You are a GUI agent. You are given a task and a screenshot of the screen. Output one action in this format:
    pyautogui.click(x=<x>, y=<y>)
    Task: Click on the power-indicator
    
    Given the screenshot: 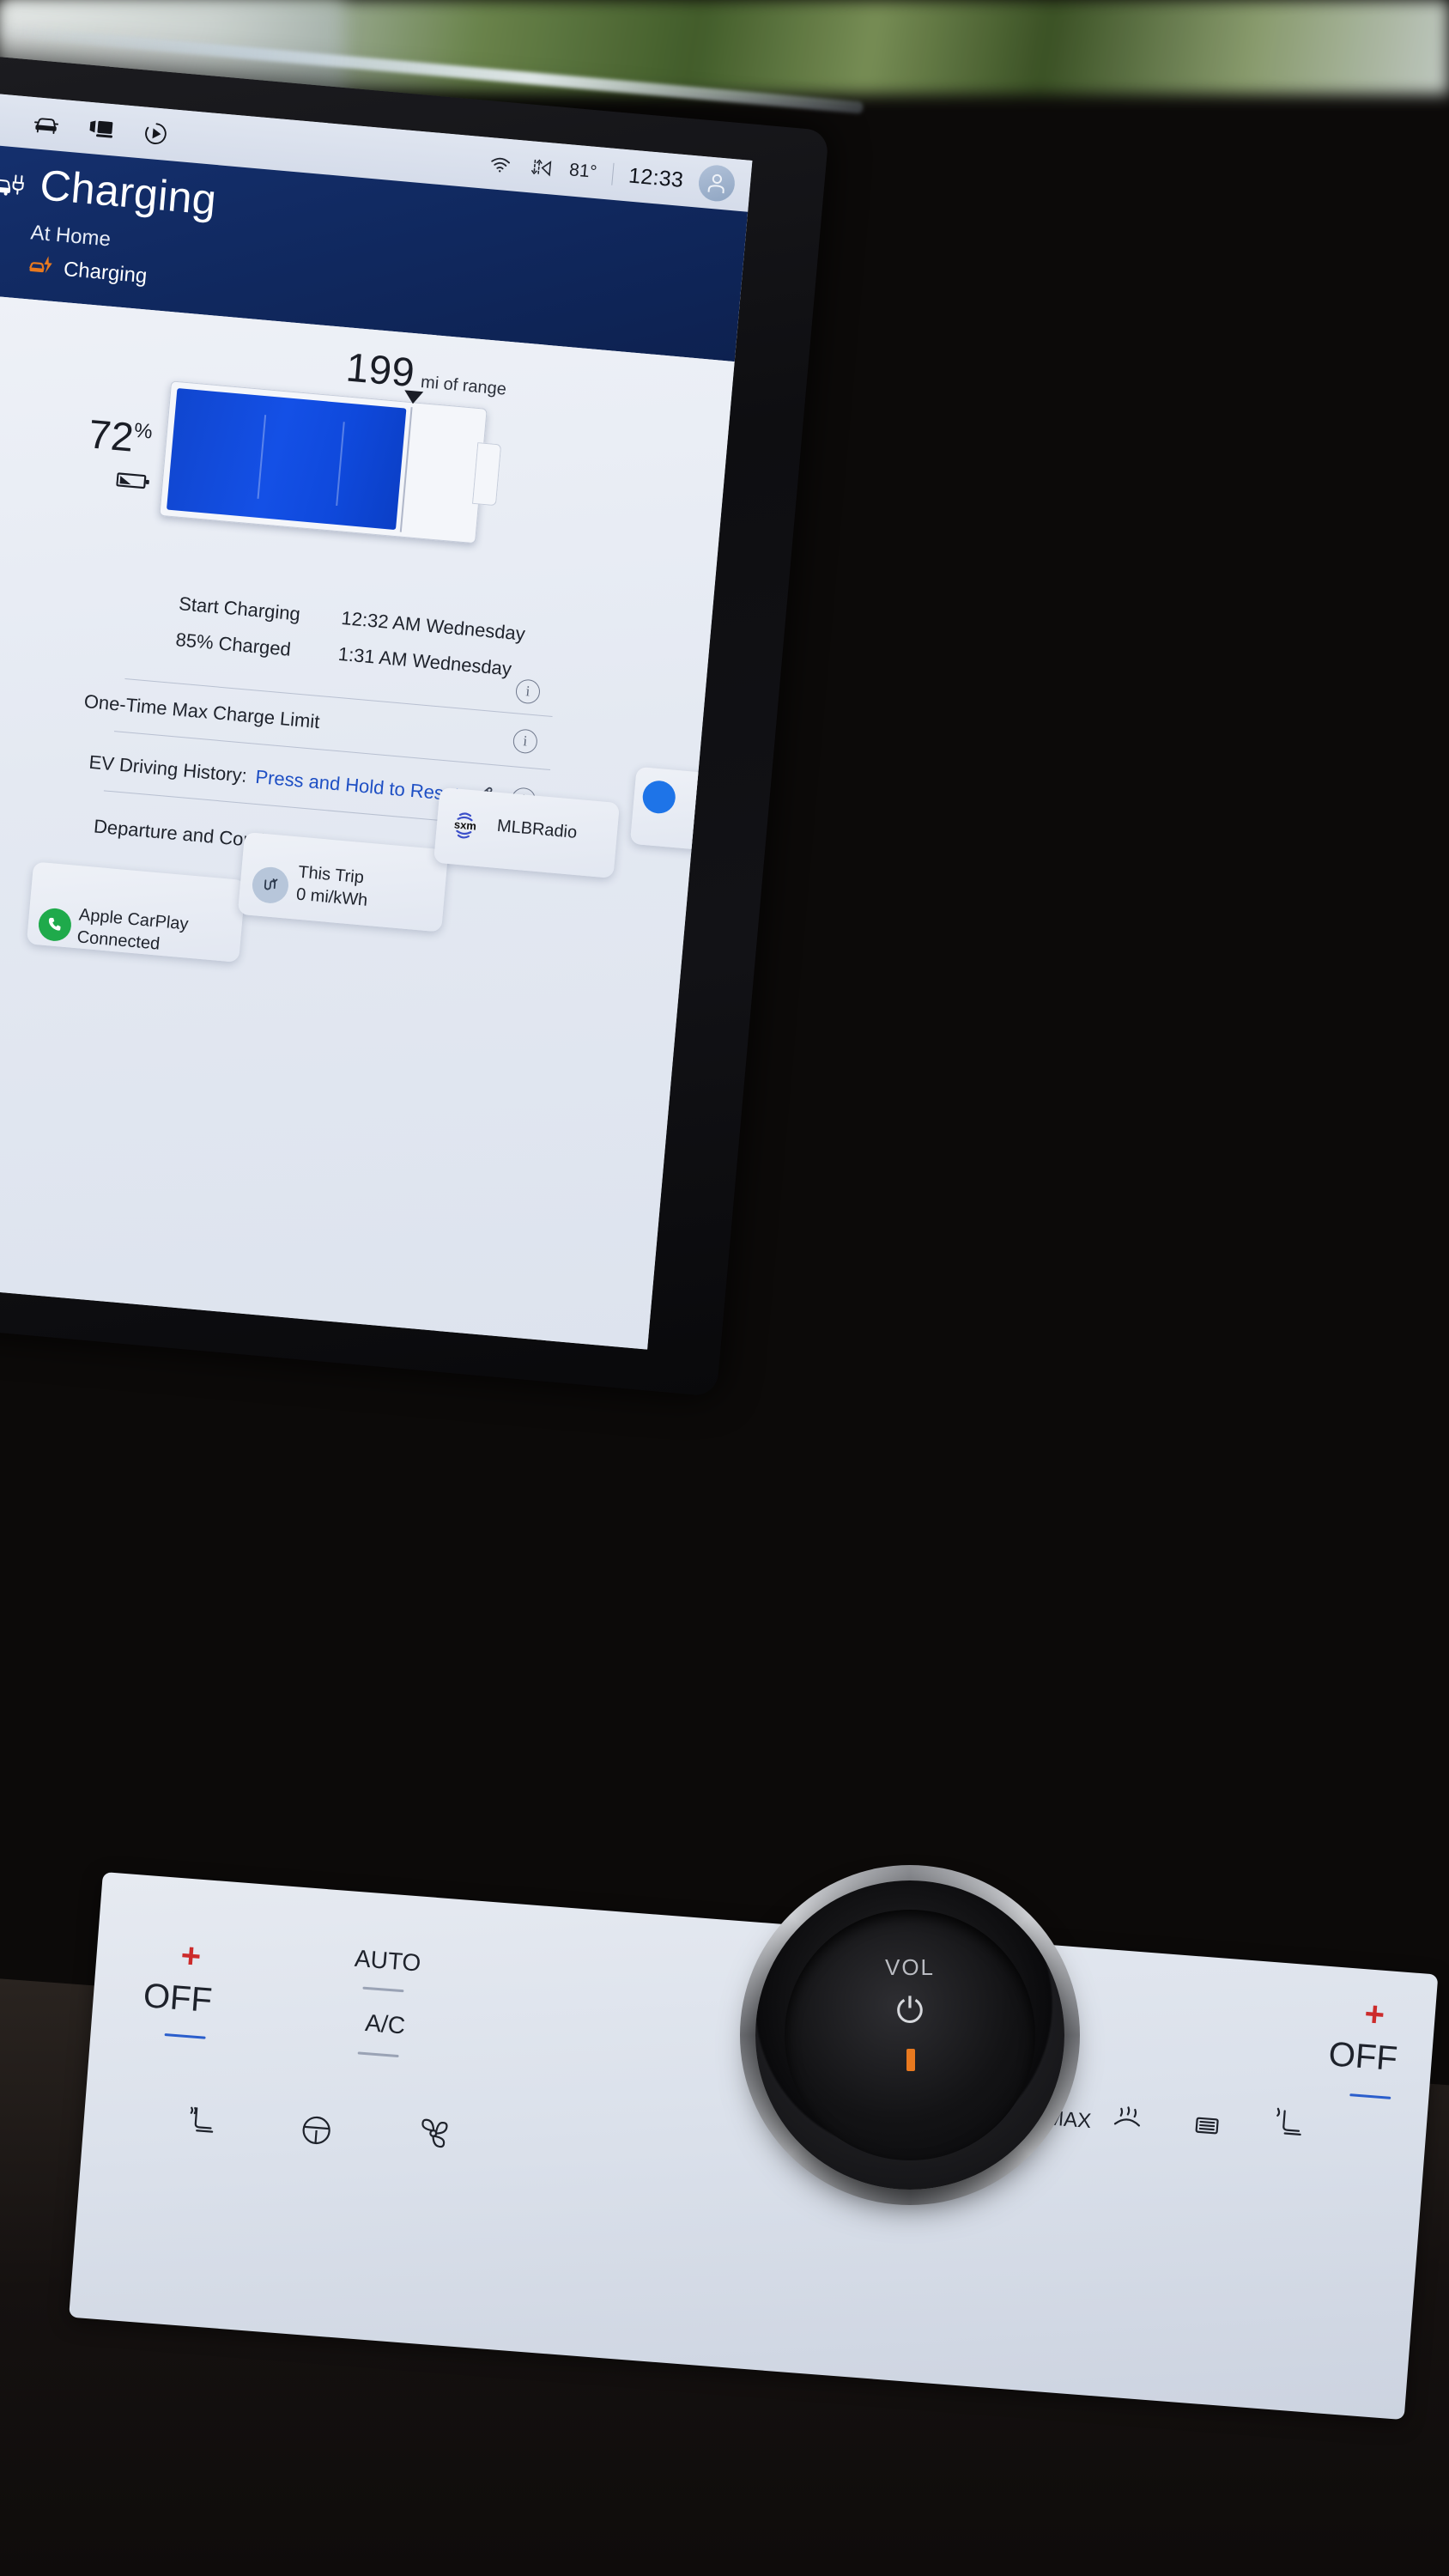 What is the action you would take?
    pyautogui.click(x=910, y=2060)
    